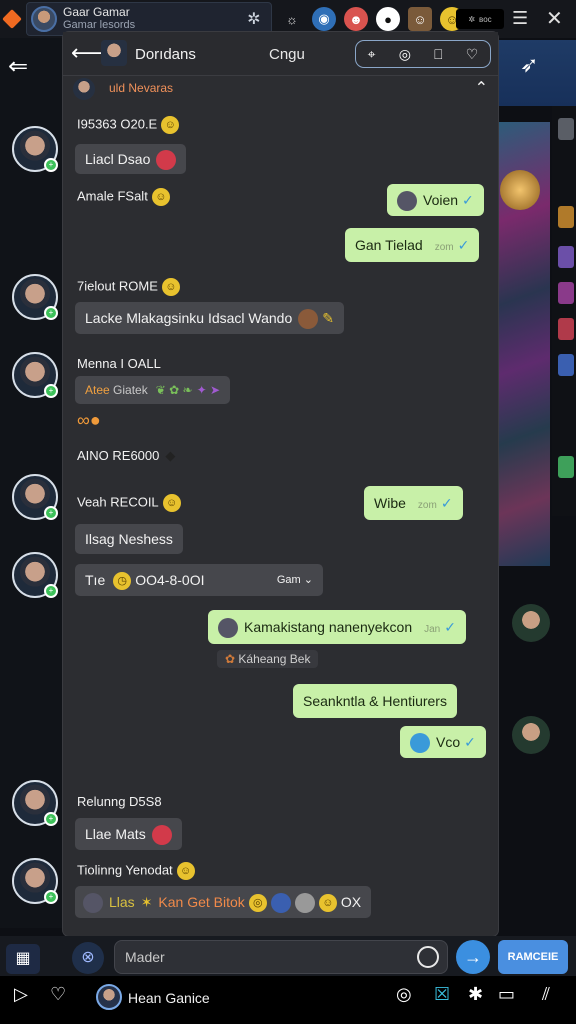 The image size is (576, 1024). What do you see at coordinates (131, 159) in the screenshot?
I see `message-bubble-in: Liacl Dsao` at bounding box center [131, 159].